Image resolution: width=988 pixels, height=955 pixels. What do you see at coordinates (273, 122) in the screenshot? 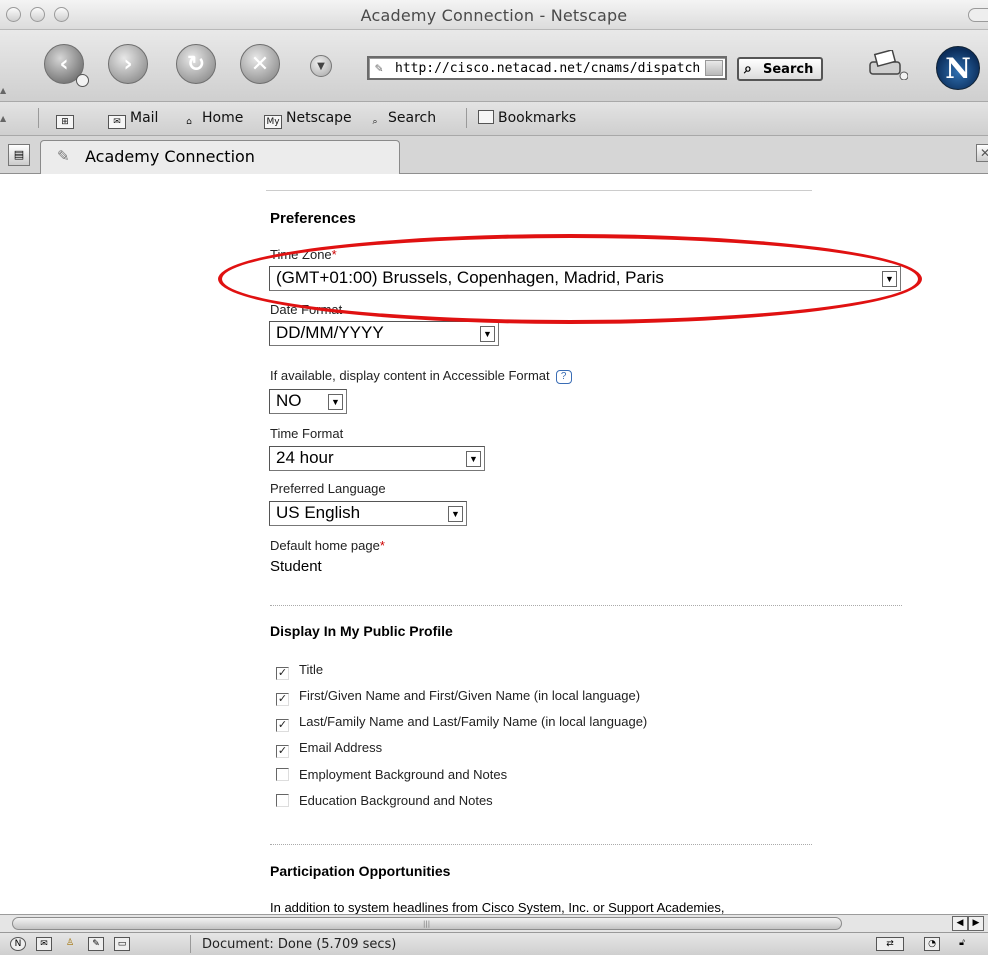
I see `my-netscape-icon: My` at bounding box center [273, 122].